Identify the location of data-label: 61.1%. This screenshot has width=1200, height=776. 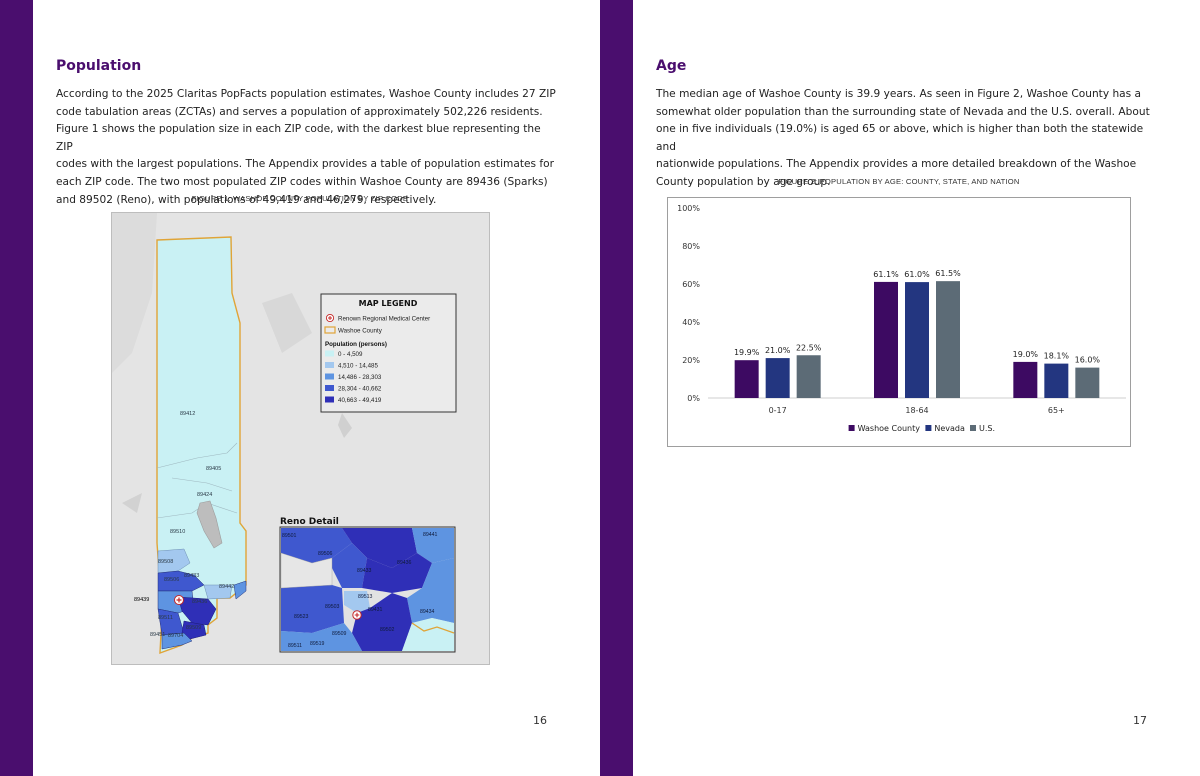
(886, 274).